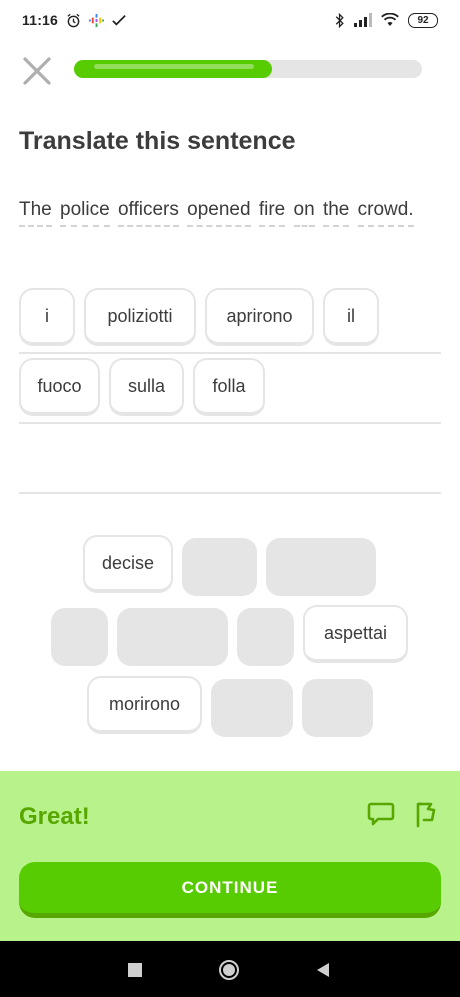 This screenshot has height=997, width=460. Describe the element at coordinates (259, 317) in the screenshot. I see `answer-tile: aprirono` at that location.